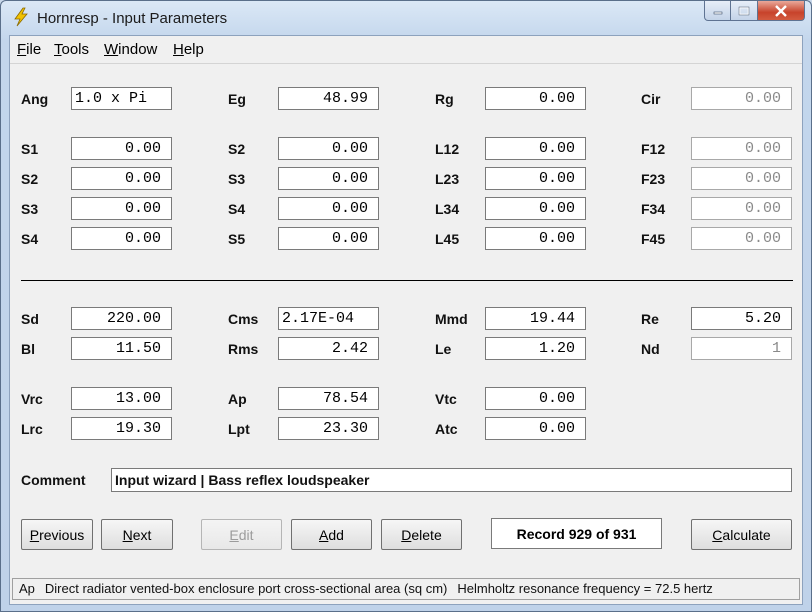 The width and height of the screenshot is (812, 612). I want to click on param-field-cms-r6: 2.17E-04, so click(328, 318).